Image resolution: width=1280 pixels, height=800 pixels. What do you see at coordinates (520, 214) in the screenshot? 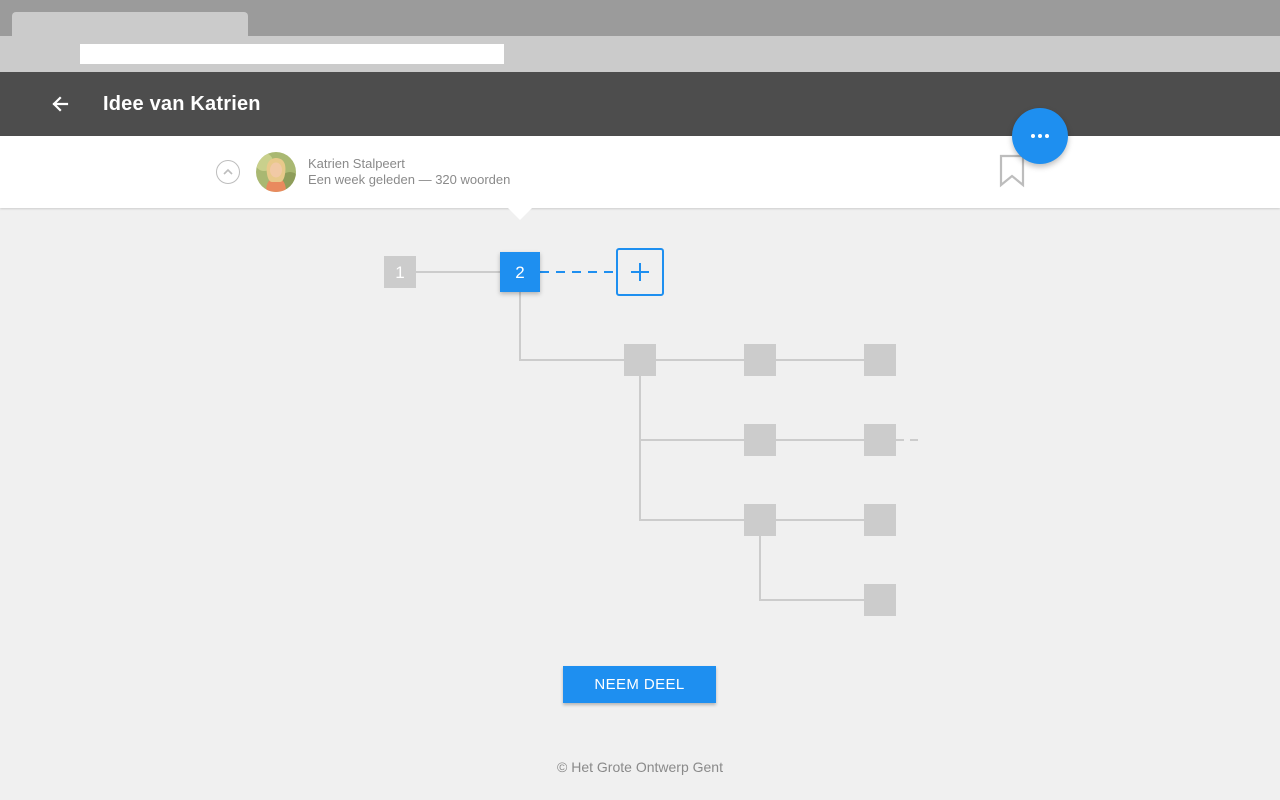
I see `meta-pointer` at bounding box center [520, 214].